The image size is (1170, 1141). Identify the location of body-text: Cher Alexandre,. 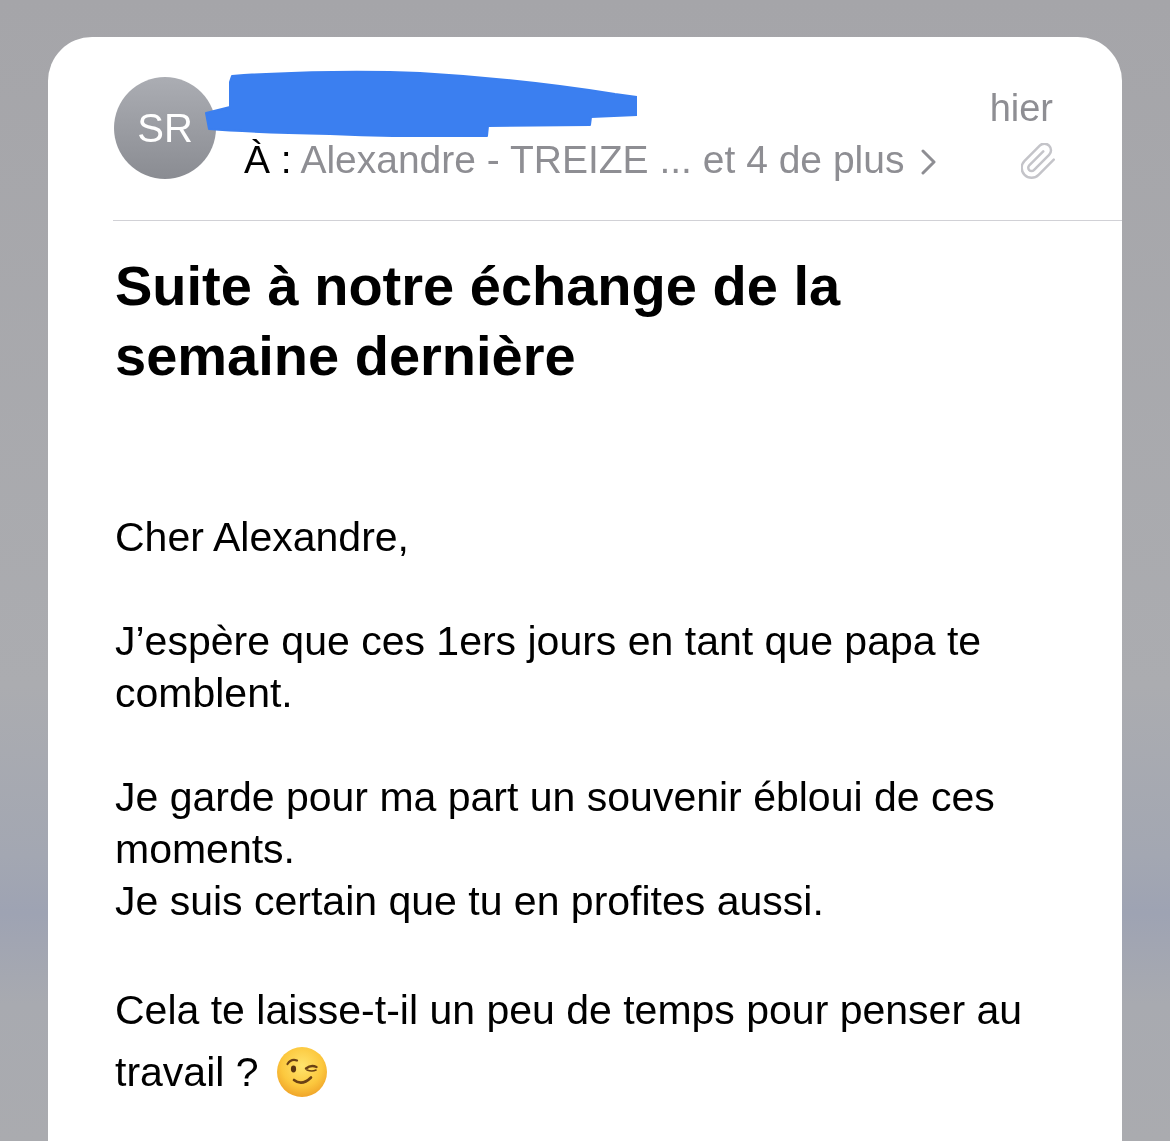
(262, 537).